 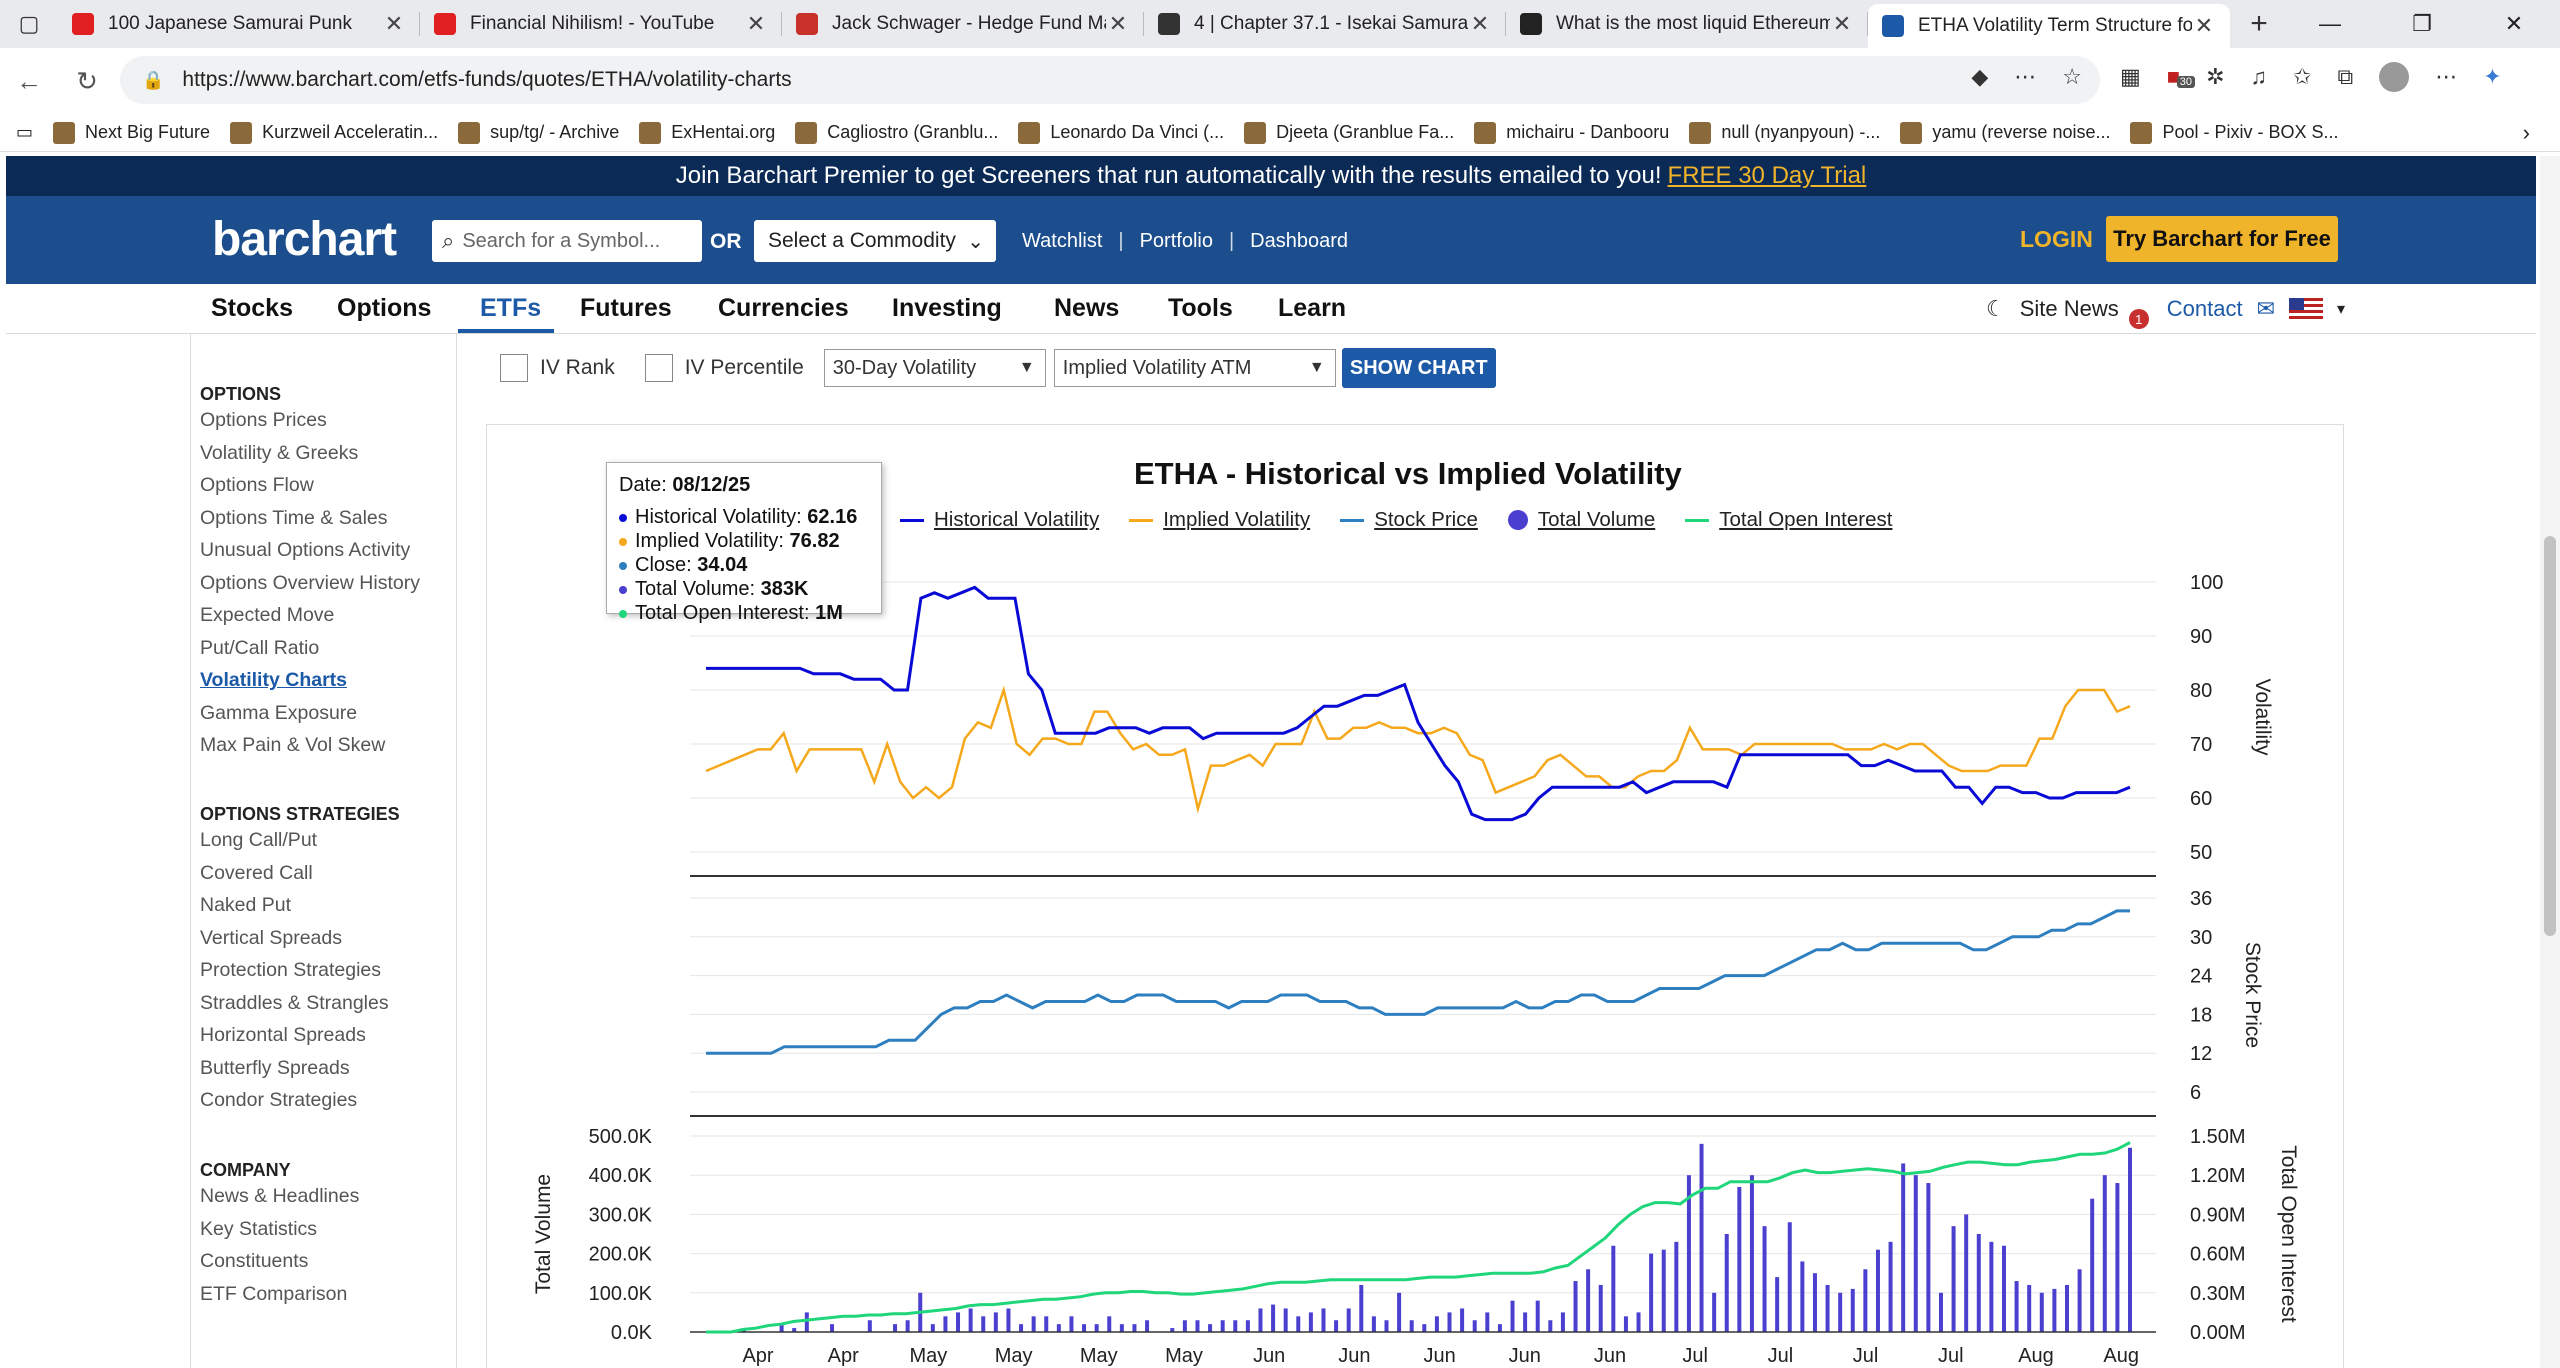 What do you see at coordinates (1299, 241) in the screenshot?
I see `dashboard-link: Dashboard` at bounding box center [1299, 241].